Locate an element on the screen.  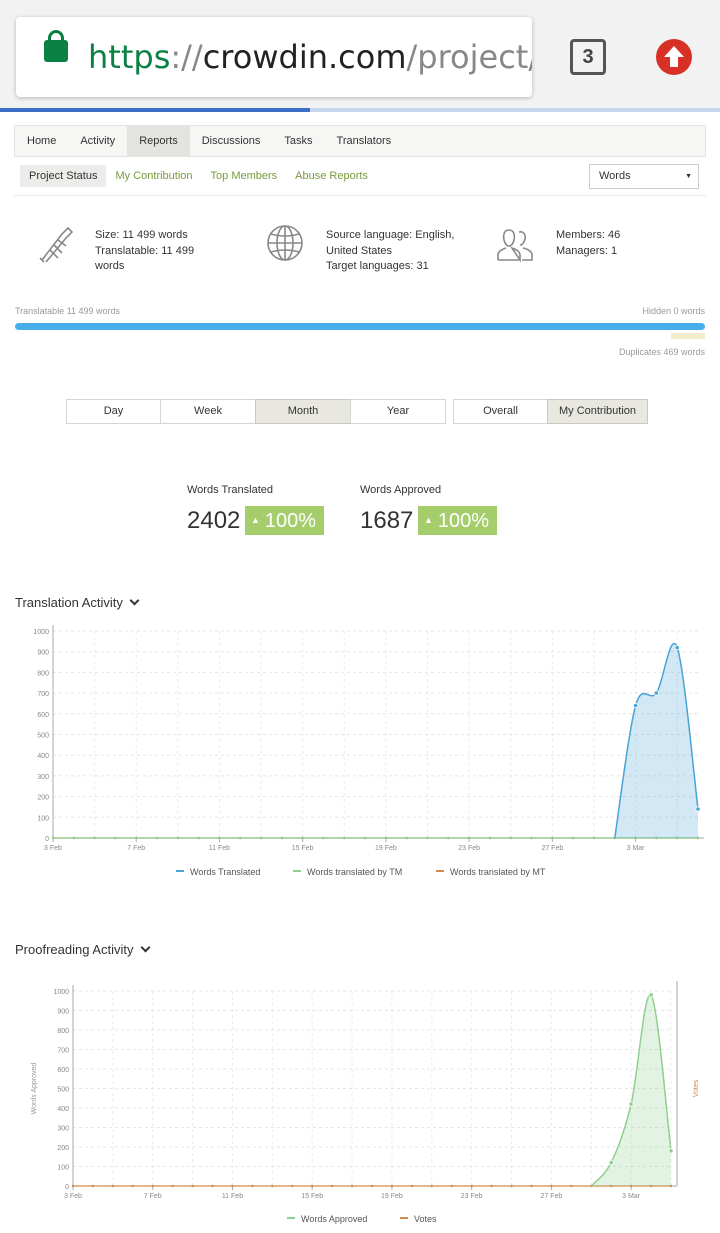
x-tick-label: 11 Feb is located at coordinates (232, 1196).